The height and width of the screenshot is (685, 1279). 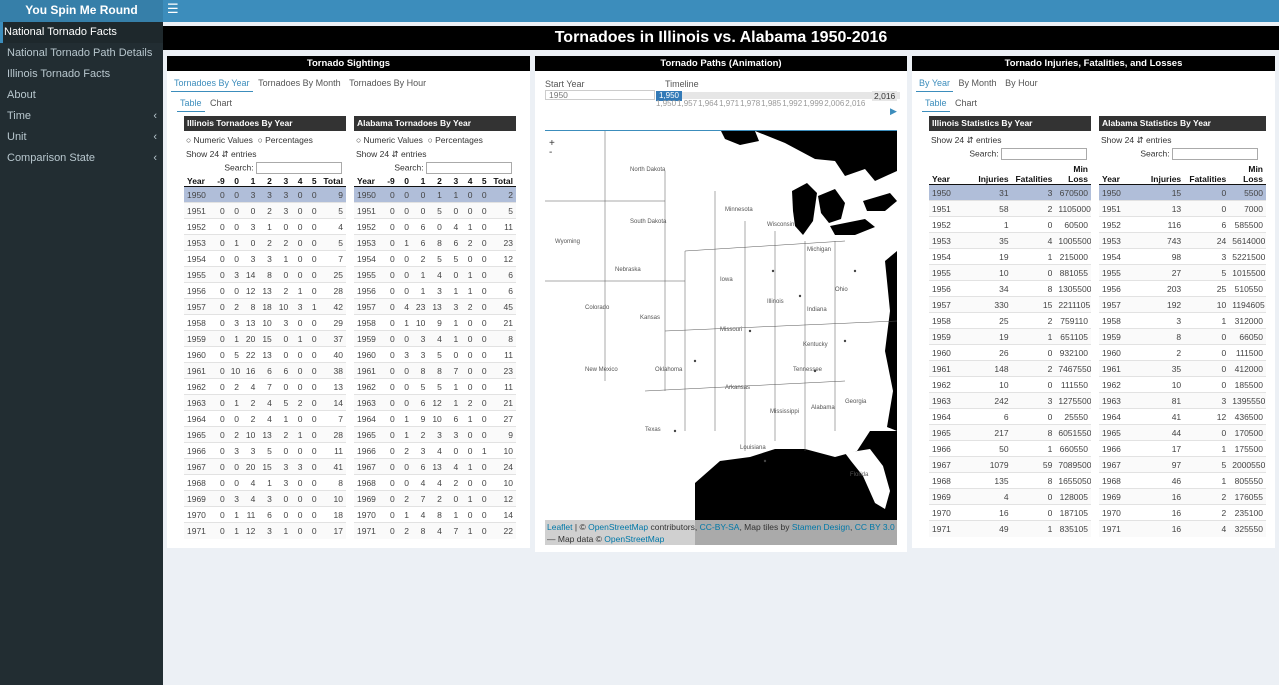 I want to click on table-row: 1963 81 3 1395550, so click(x=1182, y=400).